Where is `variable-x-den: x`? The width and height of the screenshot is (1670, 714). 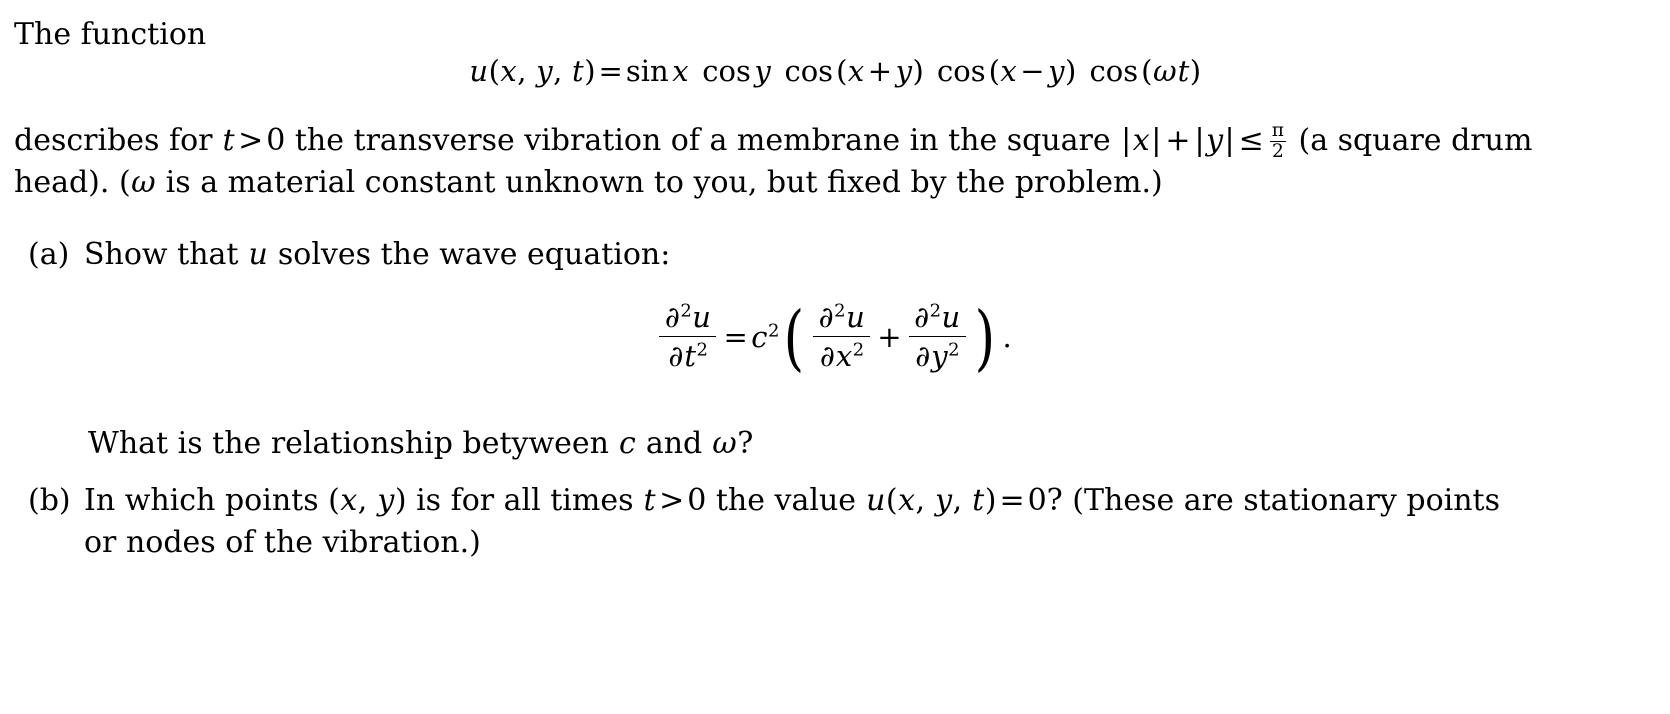
variable-x-den: x is located at coordinates (844, 356).